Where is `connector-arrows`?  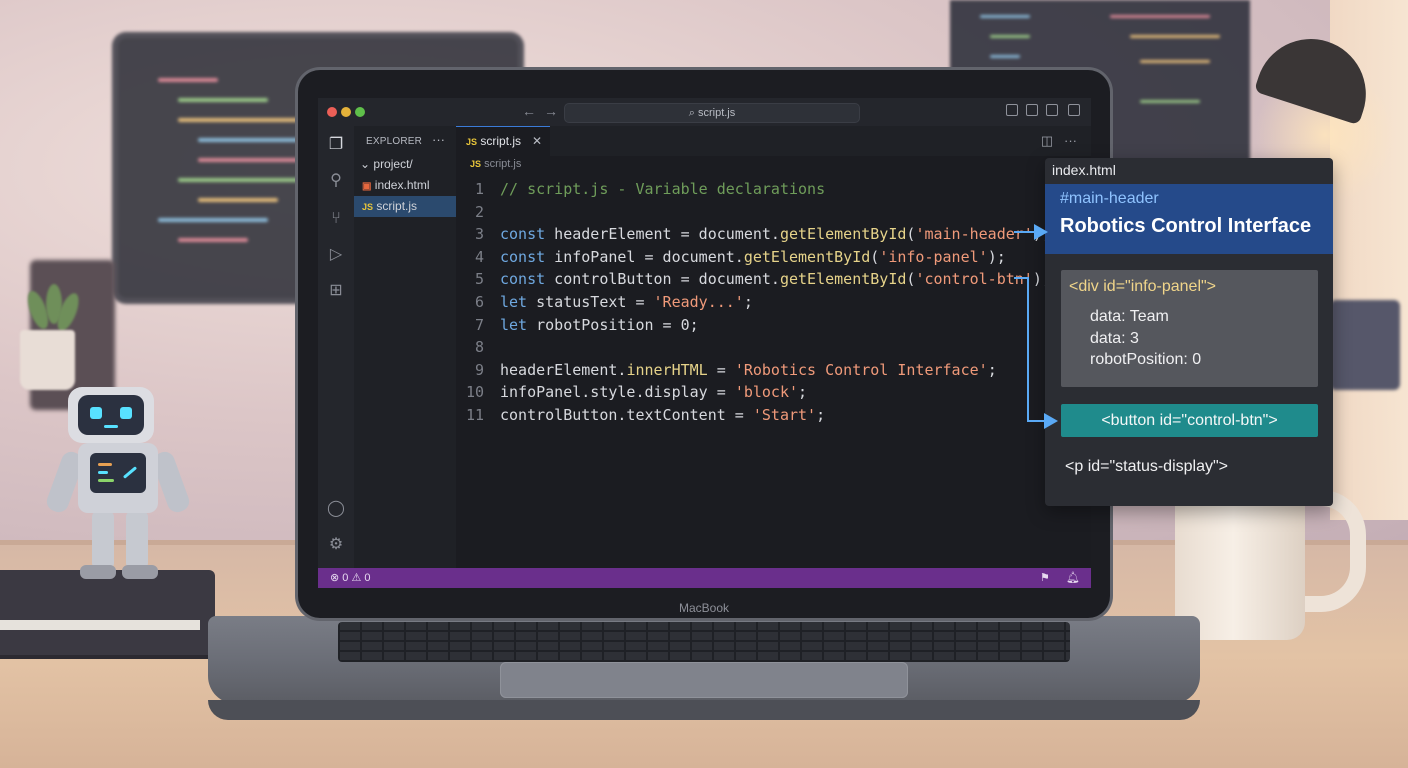
connector-arrows is located at coordinates (1036, 326).